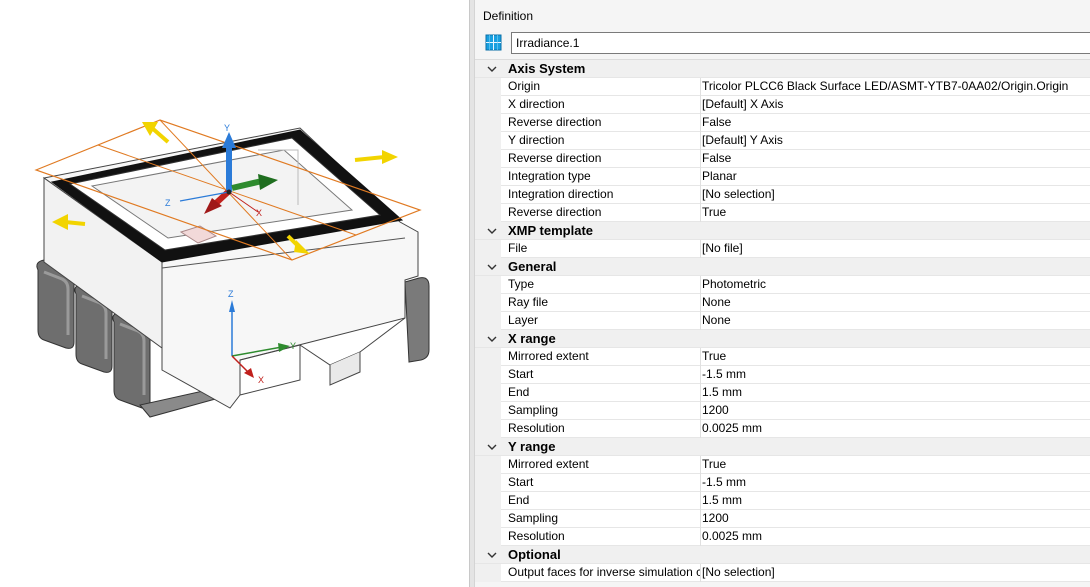 The width and height of the screenshot is (1090, 587). What do you see at coordinates (604, 572) in the screenshot?
I see `property-label: Output faces for inverse simulation c` at bounding box center [604, 572].